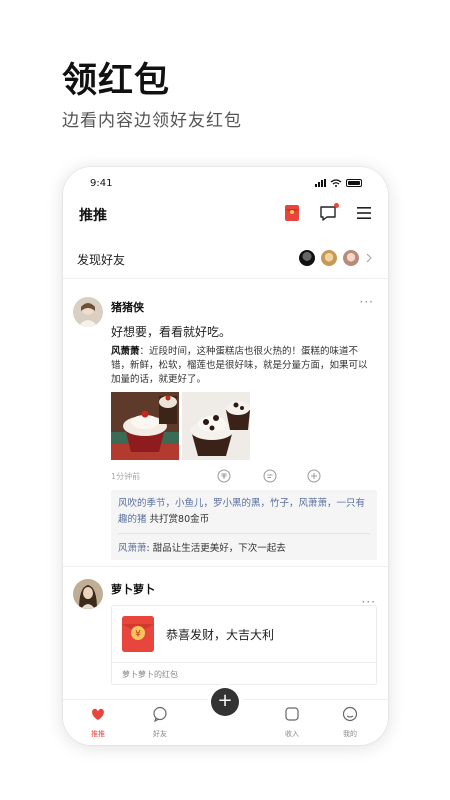 The image size is (450, 800). I want to click on wallet-icon, so click(292, 714).